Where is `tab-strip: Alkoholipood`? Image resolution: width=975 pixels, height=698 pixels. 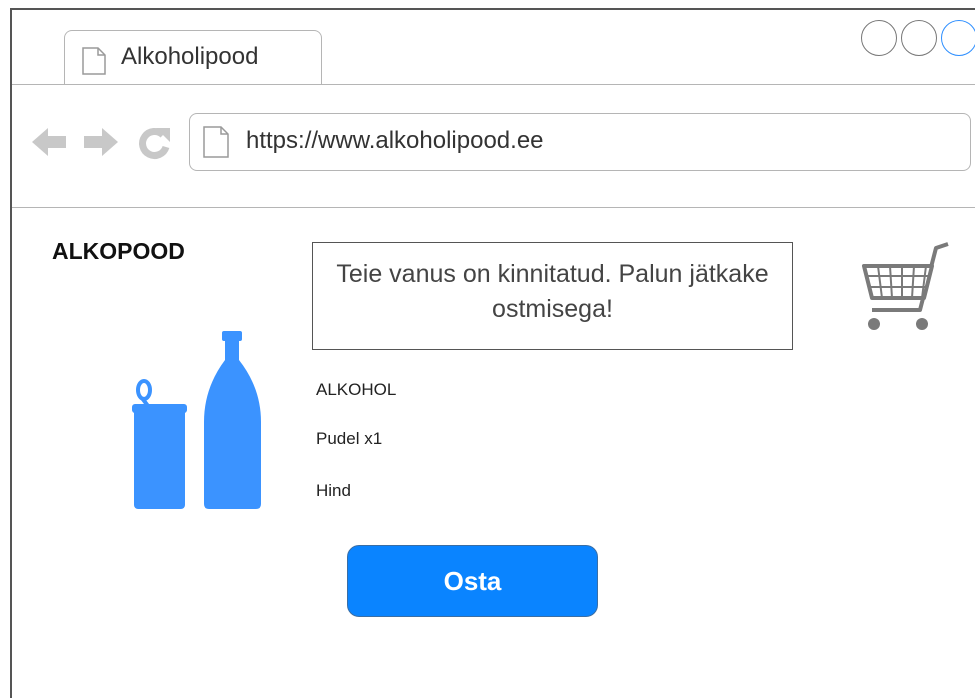 tab-strip: Alkoholipood is located at coordinates (493, 47).